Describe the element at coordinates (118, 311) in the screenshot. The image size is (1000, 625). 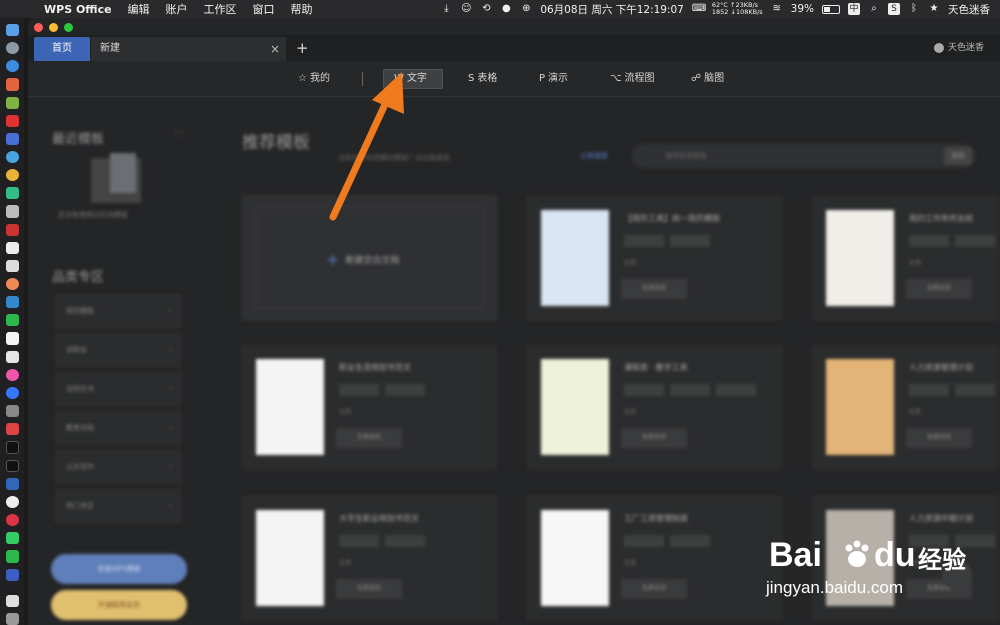
I see `category-item: 简历模板 ›` at that location.